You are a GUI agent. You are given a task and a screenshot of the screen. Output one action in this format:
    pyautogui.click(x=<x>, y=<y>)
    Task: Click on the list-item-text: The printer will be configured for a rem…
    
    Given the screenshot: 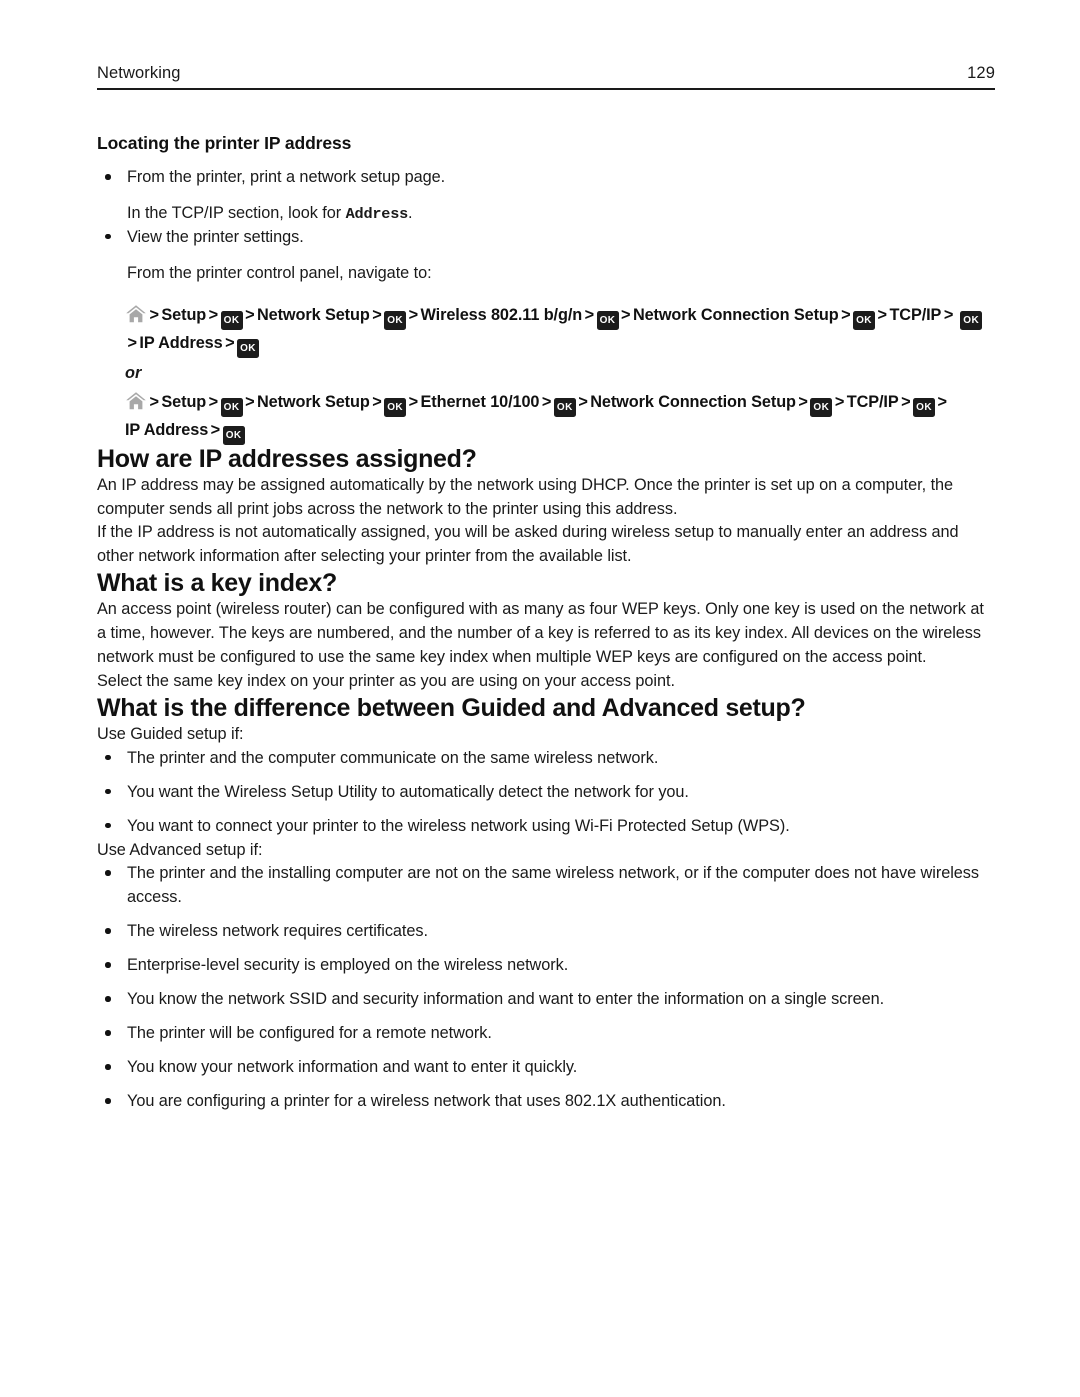 What is the action you would take?
    pyautogui.click(x=309, y=1033)
    